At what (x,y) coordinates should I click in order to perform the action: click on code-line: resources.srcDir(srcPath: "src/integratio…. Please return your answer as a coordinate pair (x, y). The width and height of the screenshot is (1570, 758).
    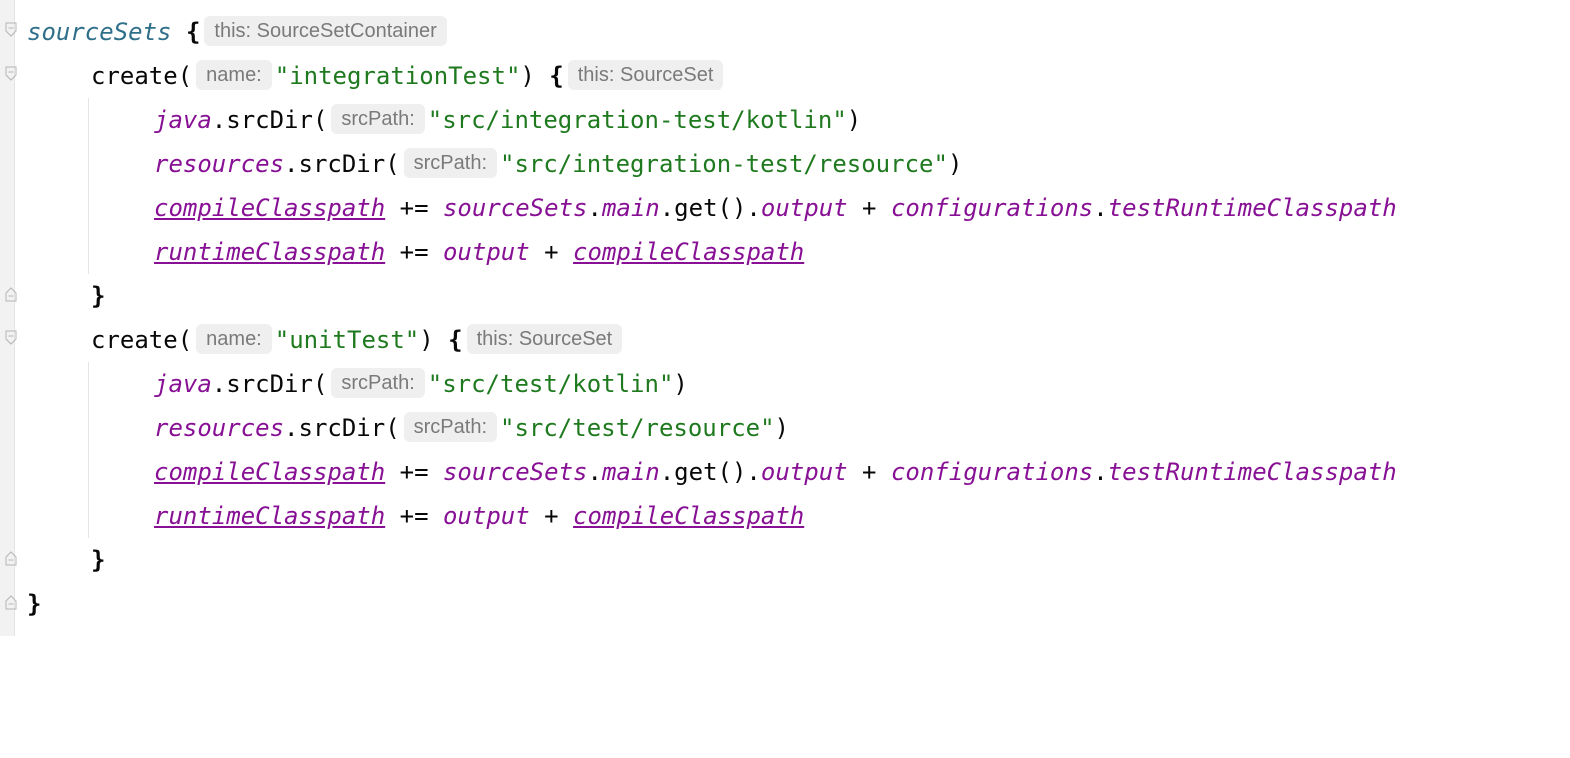
    Looking at the image, I should click on (785, 164).